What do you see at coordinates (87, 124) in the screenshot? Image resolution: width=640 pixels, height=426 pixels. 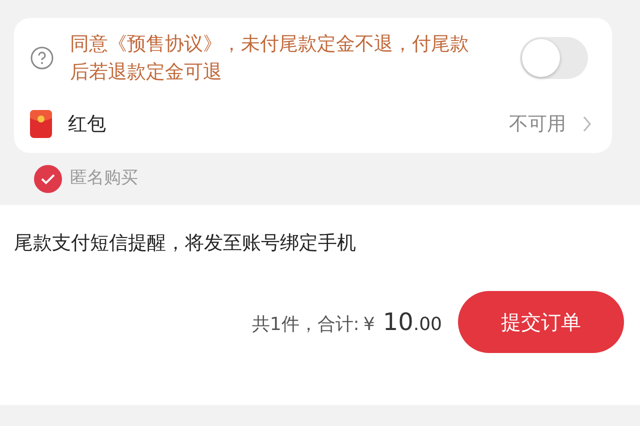 I see `packet-label: 红包` at bounding box center [87, 124].